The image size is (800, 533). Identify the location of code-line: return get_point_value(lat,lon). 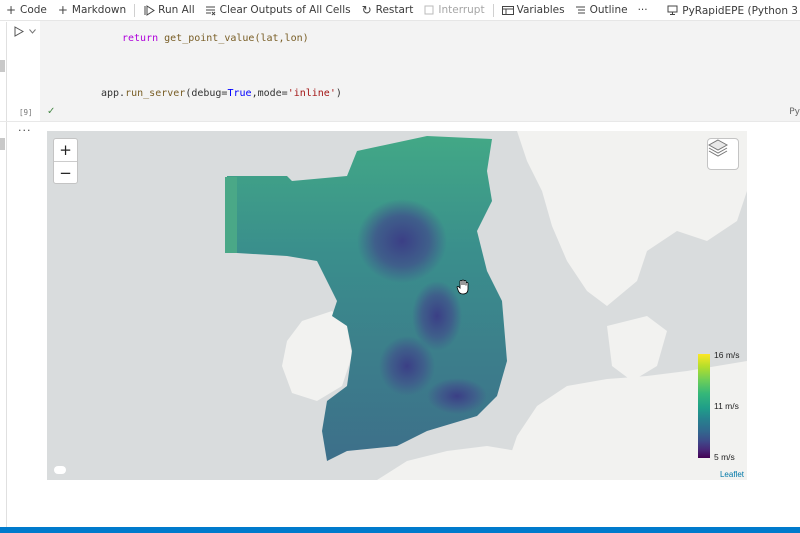
(215, 38).